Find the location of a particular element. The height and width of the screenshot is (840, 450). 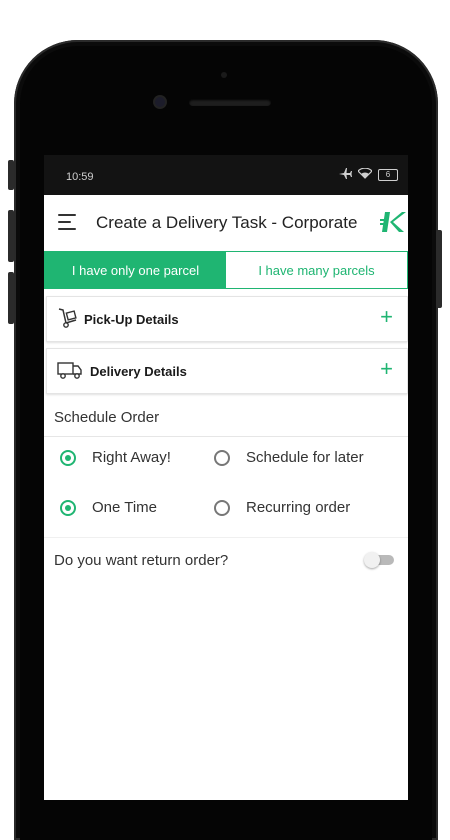

app-bar: Create a Delivery Task - Corporate is located at coordinates (226, 223).